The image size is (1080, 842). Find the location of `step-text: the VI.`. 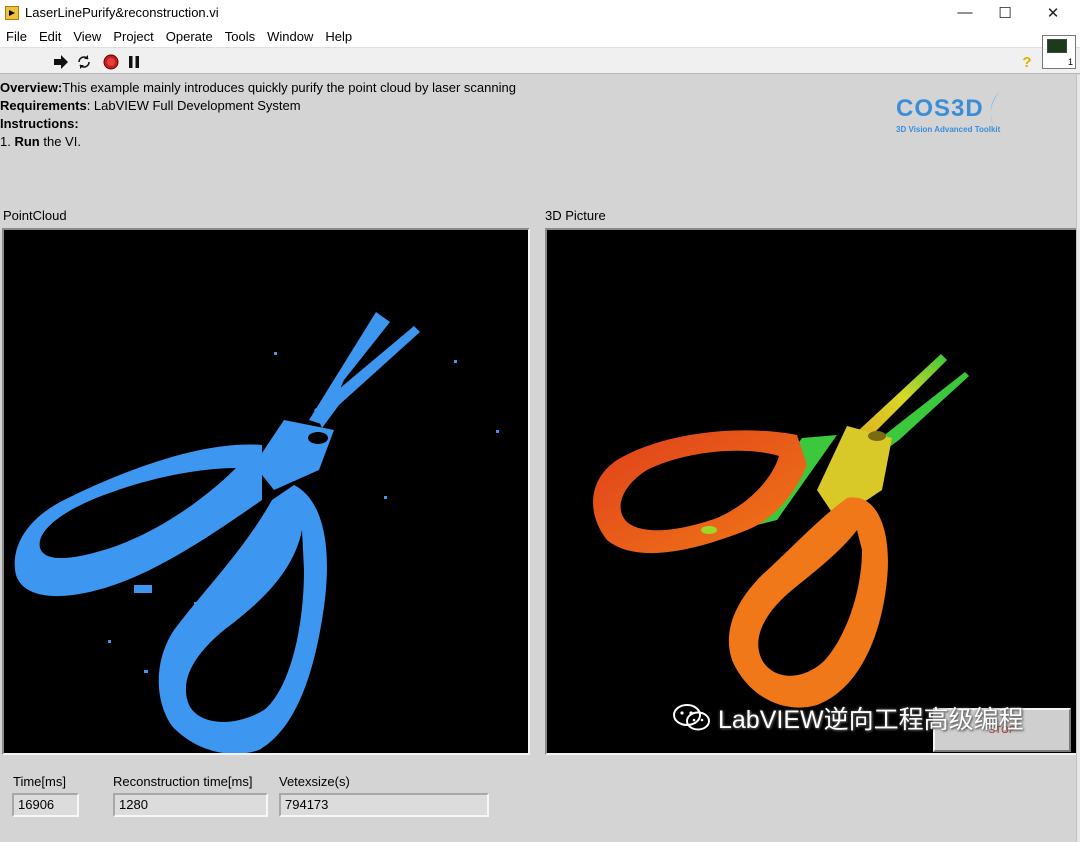

step-text: the VI. is located at coordinates (60, 141).